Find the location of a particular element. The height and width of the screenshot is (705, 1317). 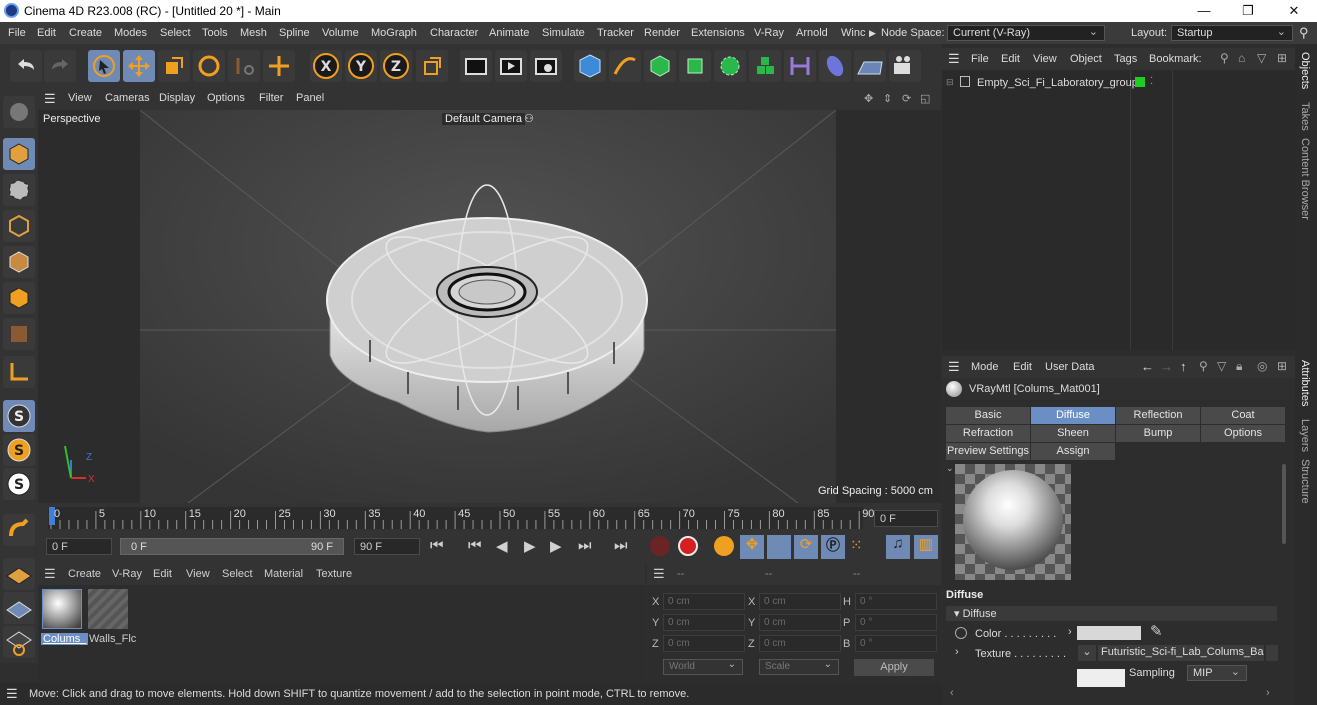

workplane-icon is located at coordinates (19, 574).